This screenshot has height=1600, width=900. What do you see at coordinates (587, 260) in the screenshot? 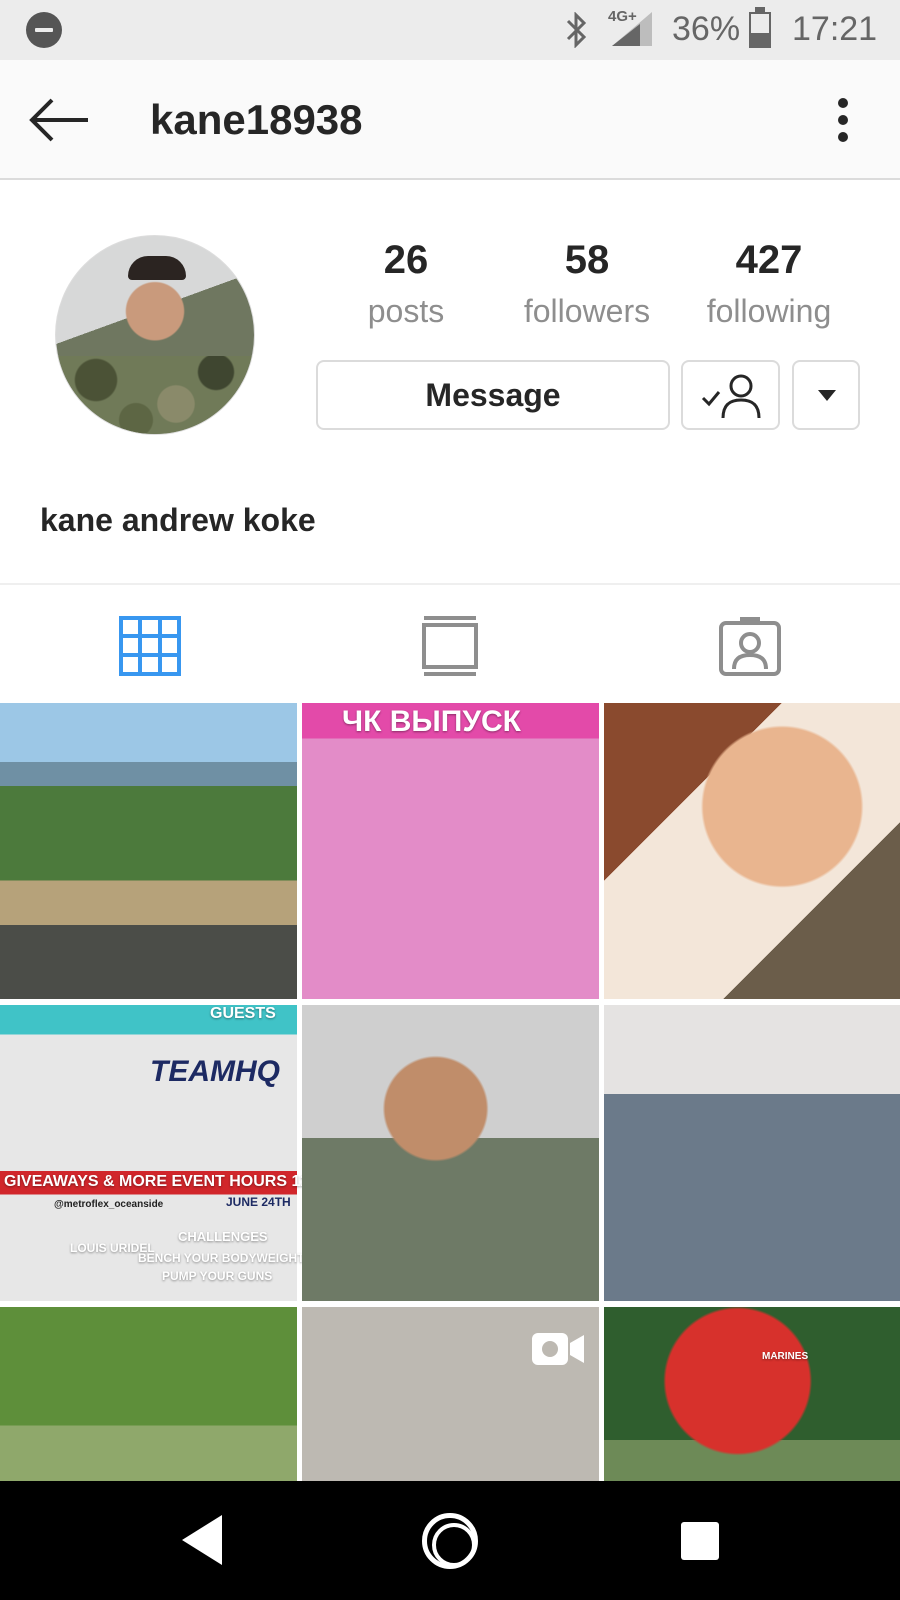
I see `followers-count: 58` at bounding box center [587, 260].